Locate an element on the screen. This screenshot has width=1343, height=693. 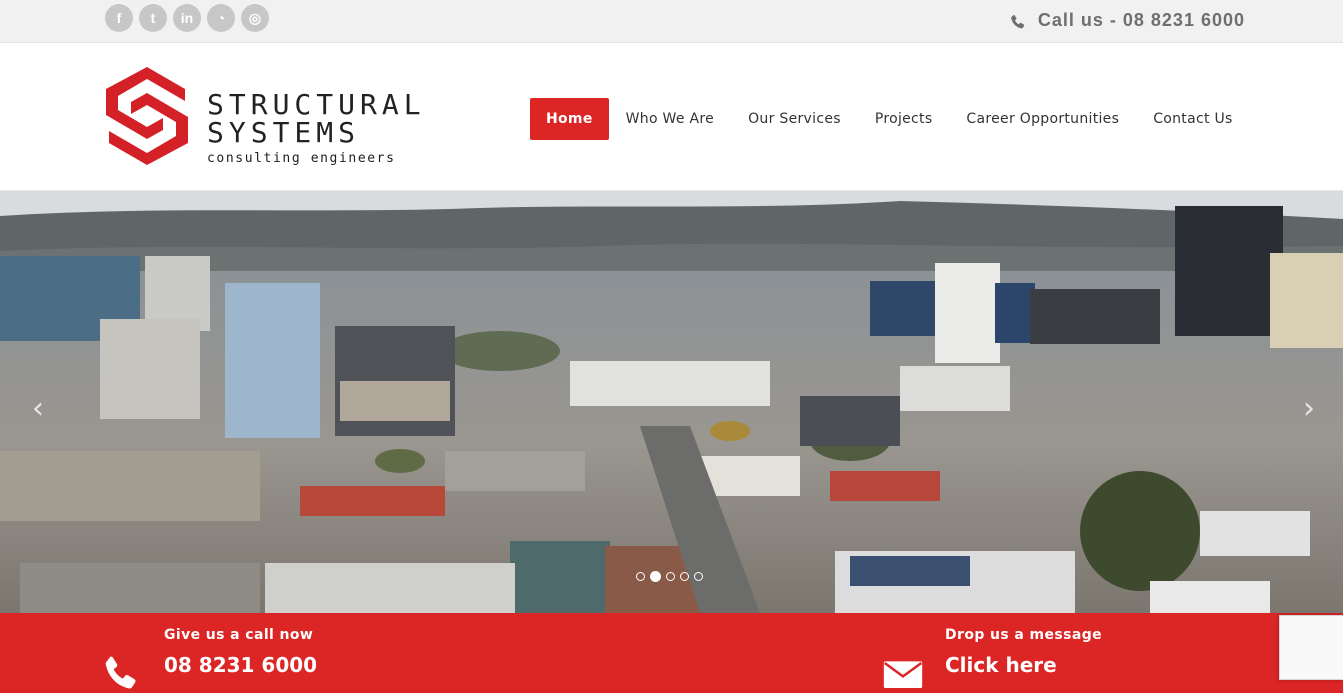
slider-next-button: › is located at coordinates (1309, 408).